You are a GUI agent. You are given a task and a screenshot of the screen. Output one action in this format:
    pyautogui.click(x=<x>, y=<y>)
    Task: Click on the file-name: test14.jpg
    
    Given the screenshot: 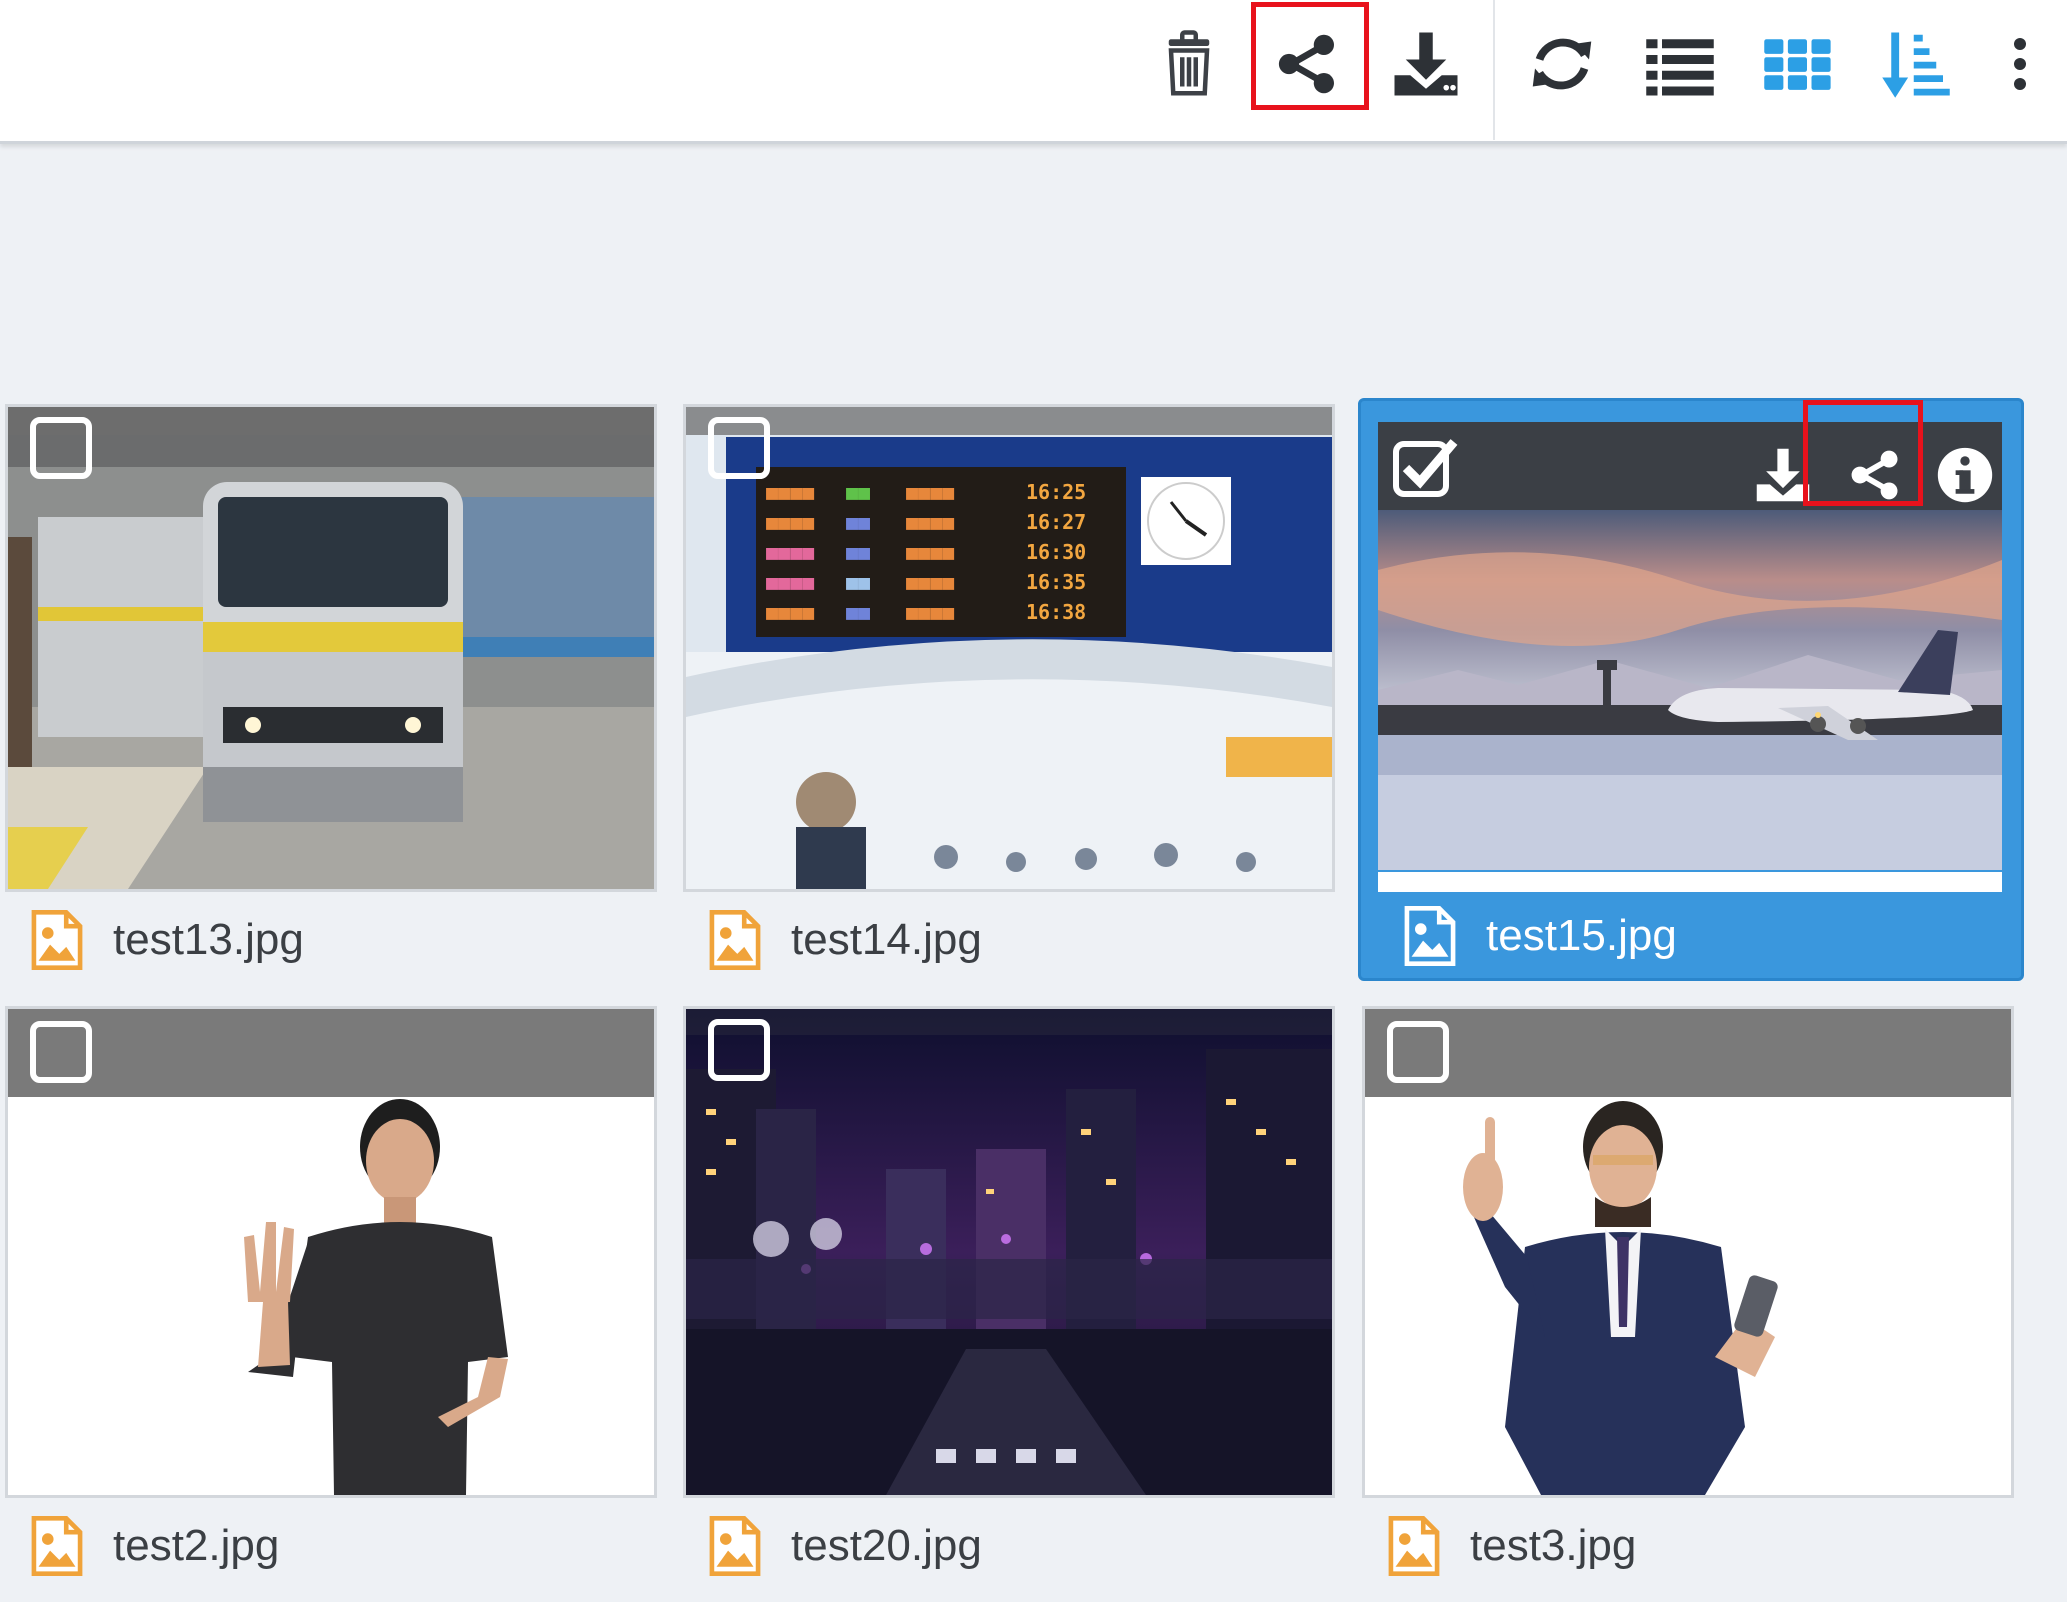 What is the action you would take?
    pyautogui.click(x=886, y=939)
    